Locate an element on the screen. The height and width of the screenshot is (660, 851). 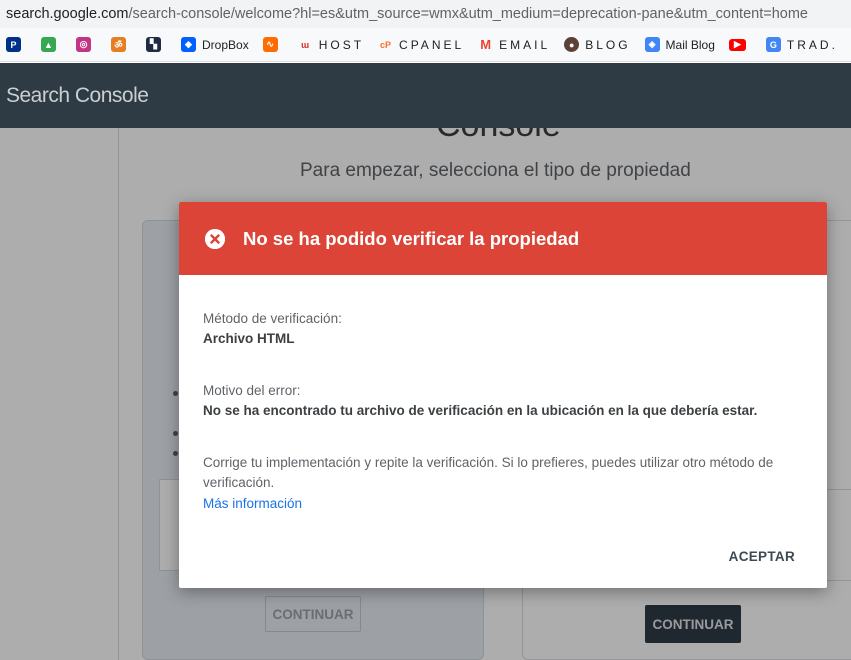
url-host: search.google.com is located at coordinates (67, 14).